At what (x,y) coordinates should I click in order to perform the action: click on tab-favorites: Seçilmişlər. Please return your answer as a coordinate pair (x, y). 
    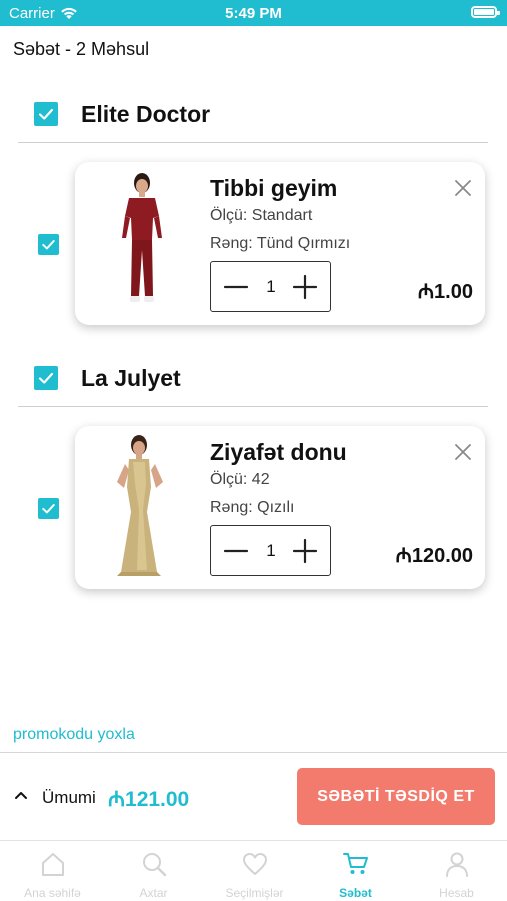
    Looking at the image, I should click on (254, 871).